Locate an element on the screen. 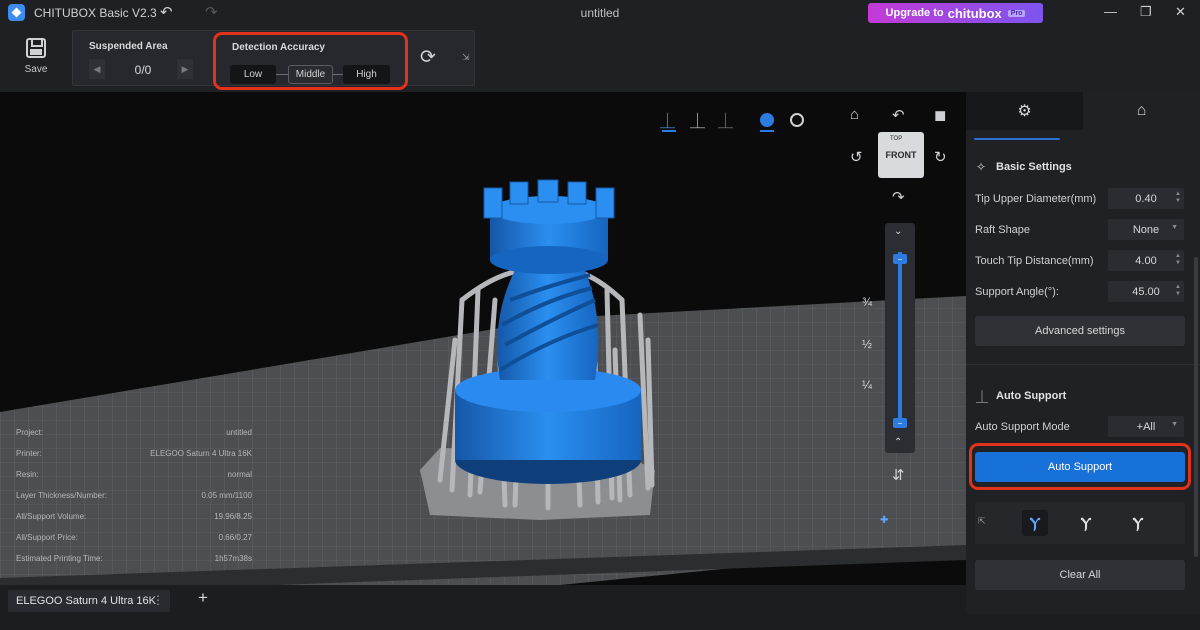 This screenshot has height=630, width=1200. support-tool-row: ⇱ Ⲩ Ⲩ Ⲩ is located at coordinates (1080, 523).